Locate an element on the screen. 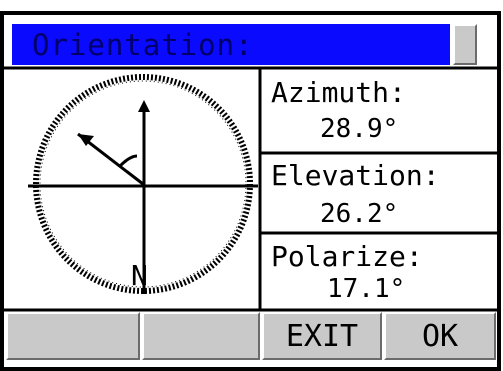 This screenshot has width=503, height=371. elevation-label: Elevation: is located at coordinates (355, 175).